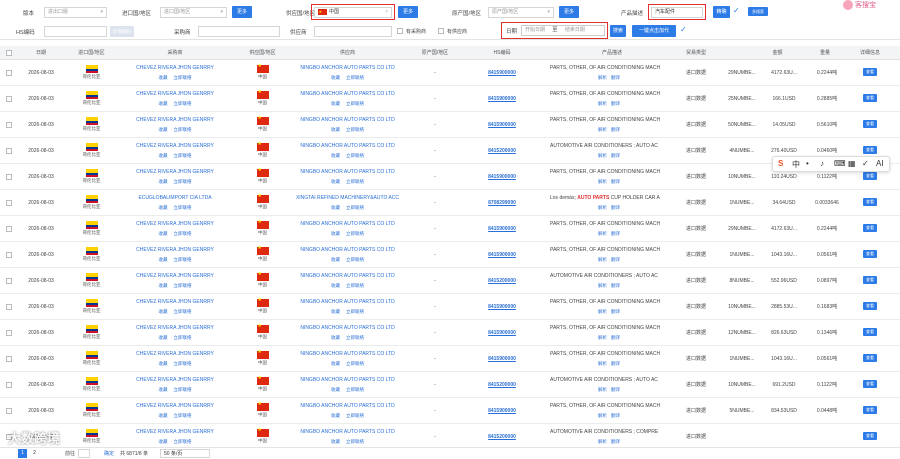 Image resolution: width=900 pixels, height=459 pixels. Describe the element at coordinates (193, 12) in the screenshot. I see `import-country-select: 进口国/地区 ▾` at that location.